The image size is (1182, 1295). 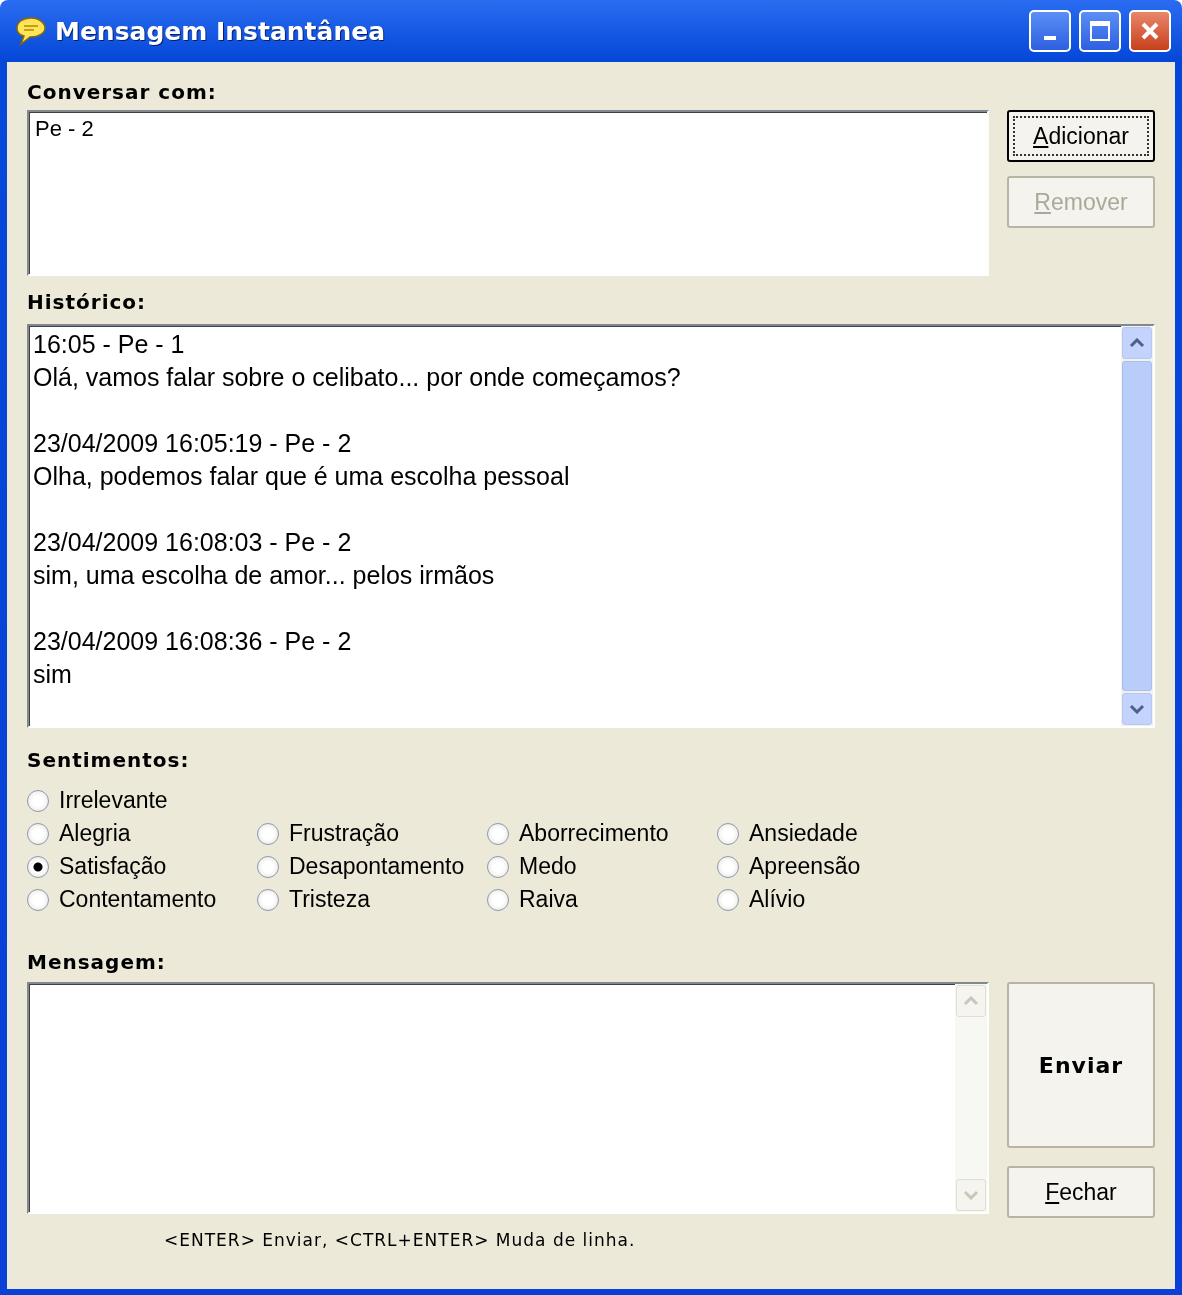 I want to click on message-header: 23/04/2009 16:08:36 - Pe - 2, so click(x=193, y=641).